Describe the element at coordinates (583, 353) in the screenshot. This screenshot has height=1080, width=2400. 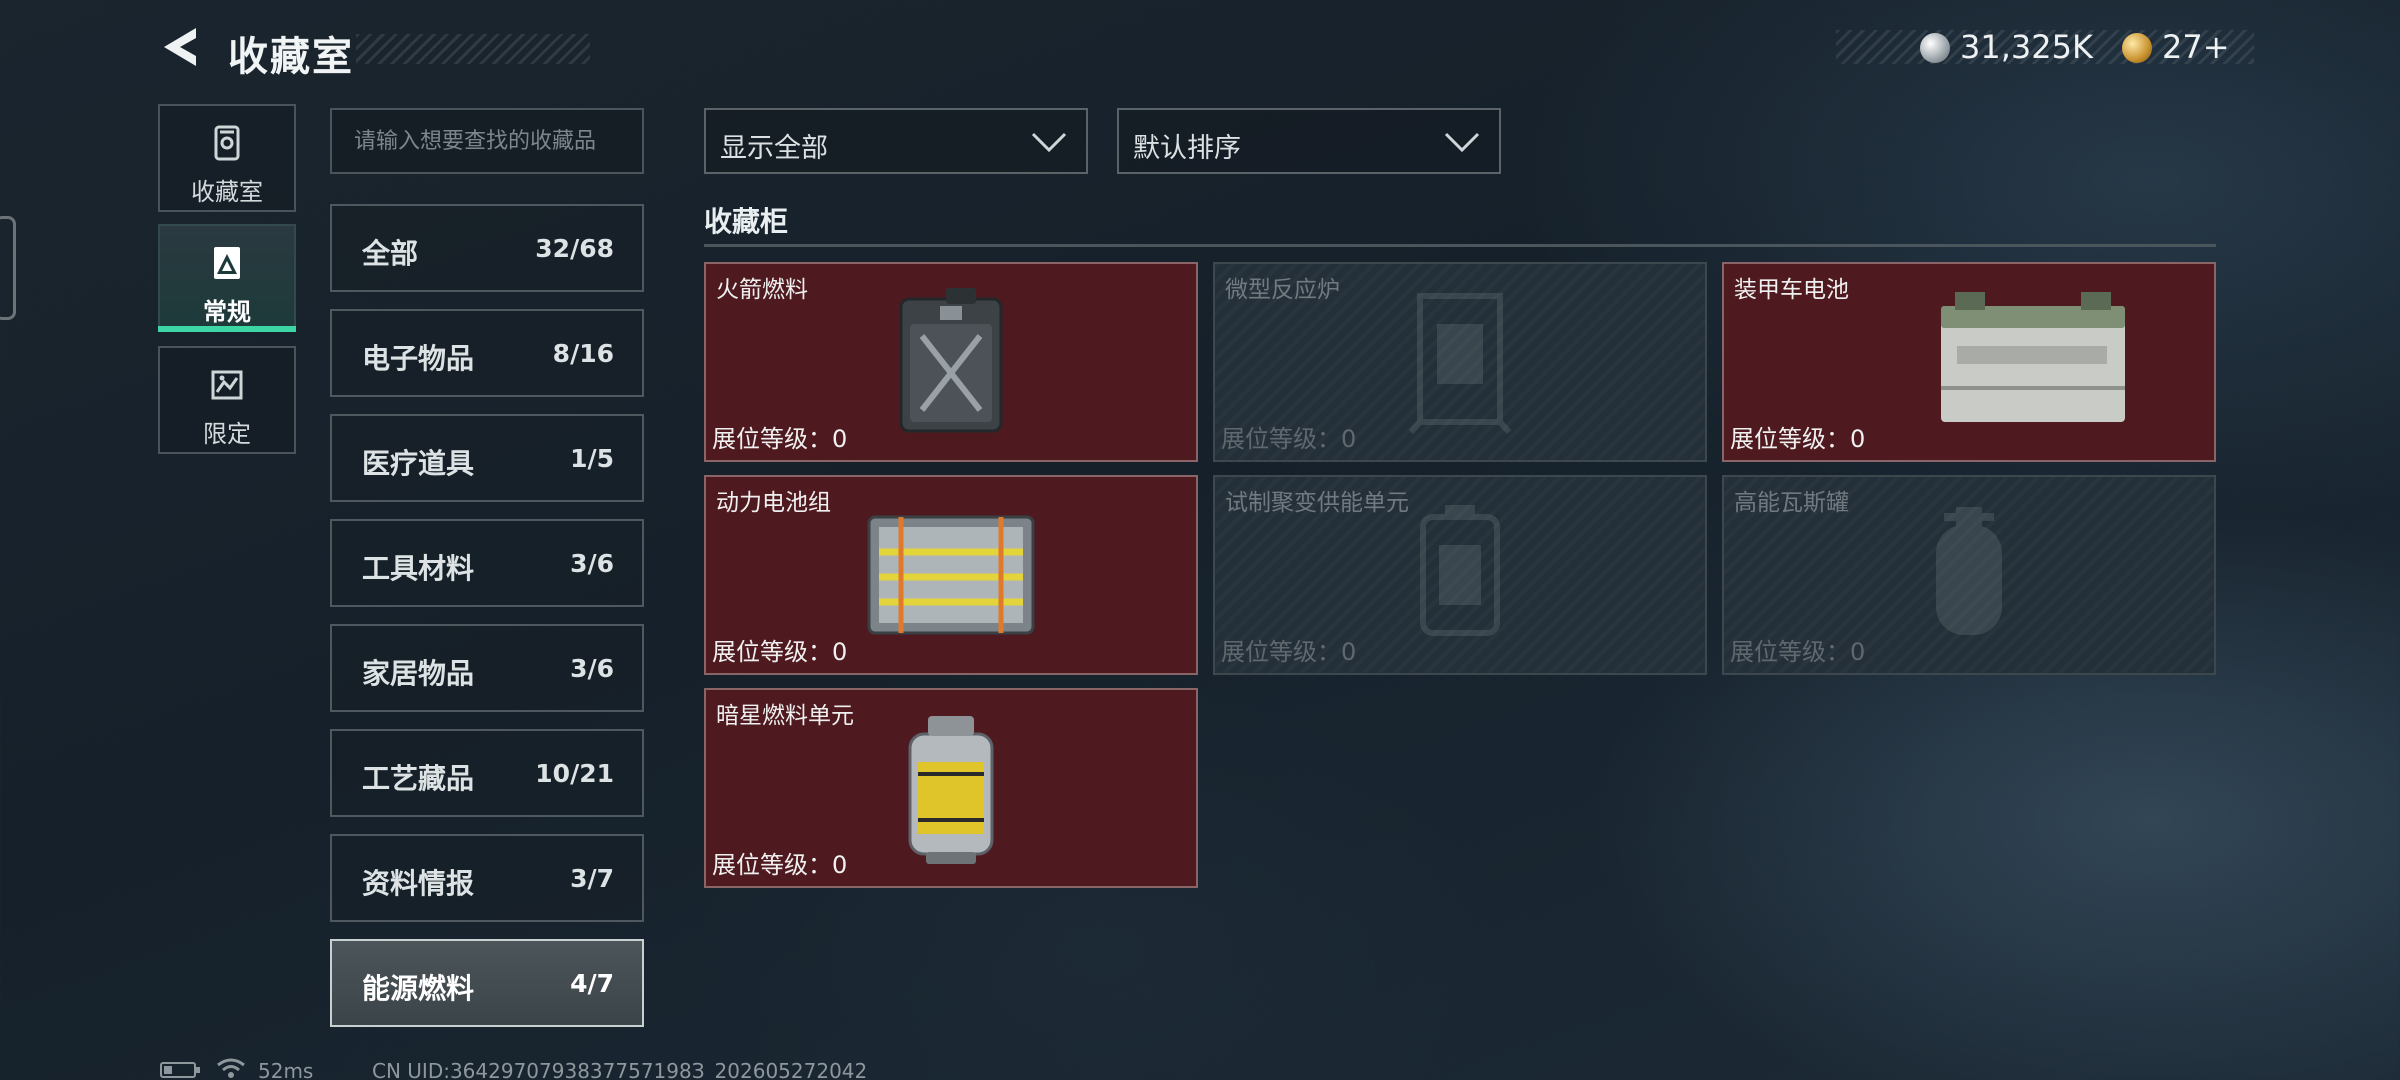
I see `category-count: 8/16` at that location.